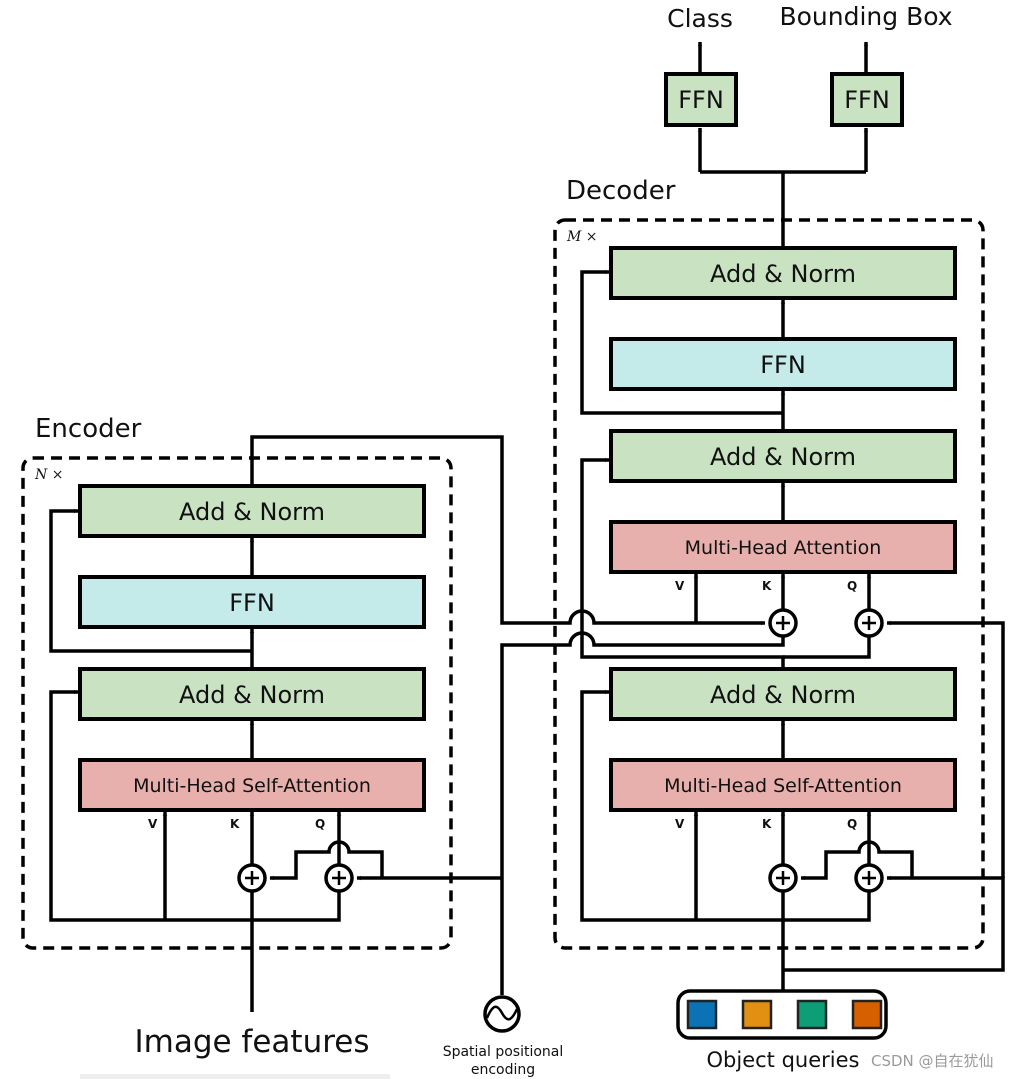  What do you see at coordinates (783, 365) in the screenshot?
I see `decoder-ffn-label: FFN` at bounding box center [783, 365].